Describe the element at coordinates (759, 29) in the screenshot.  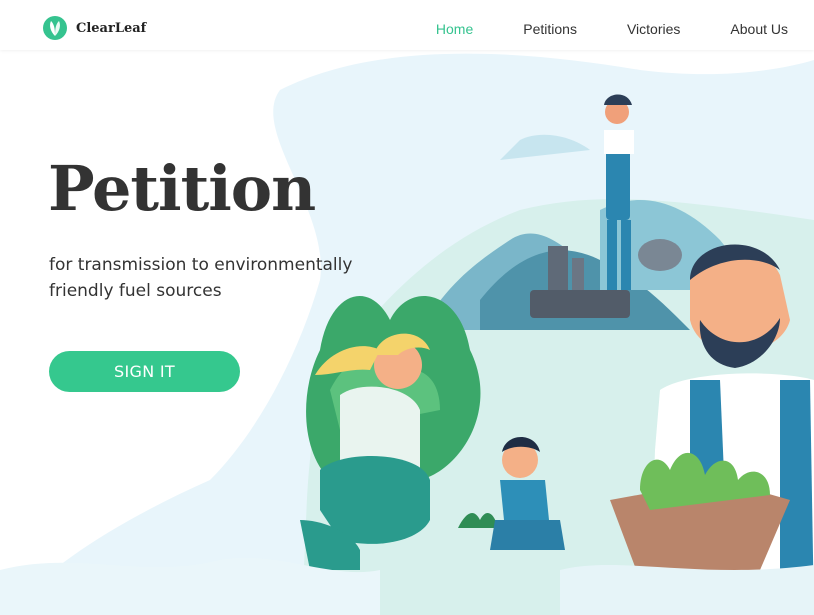
I see `nav-item-about-us: About Us` at that location.